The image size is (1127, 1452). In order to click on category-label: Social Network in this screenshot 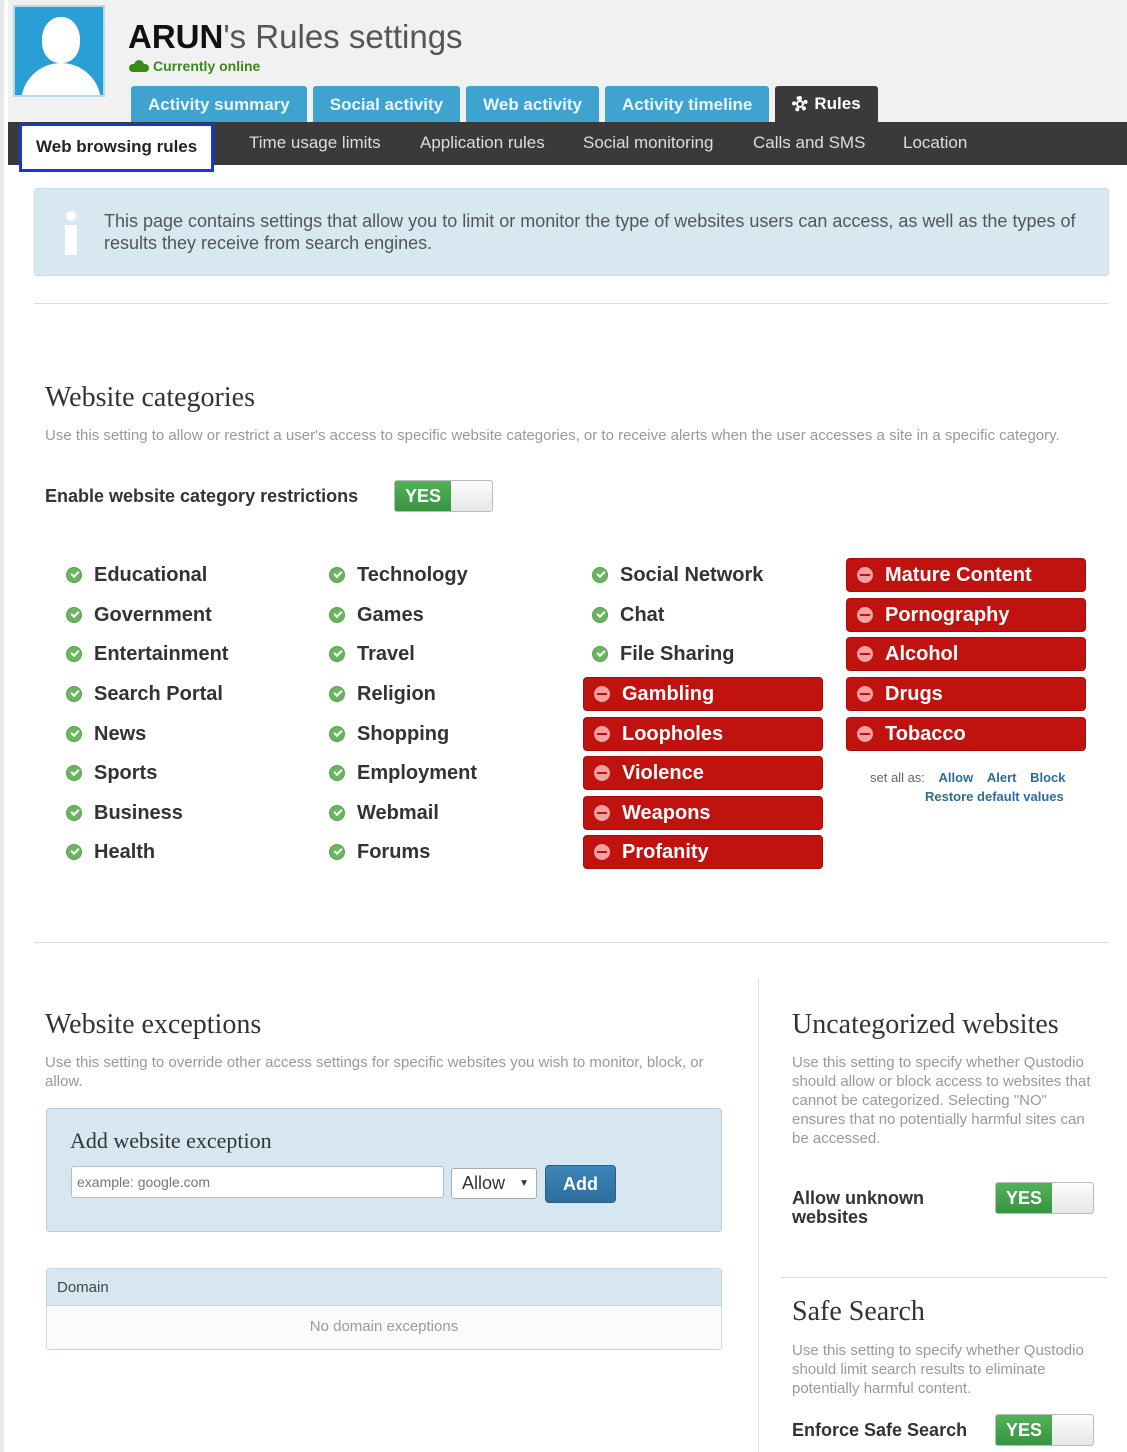, I will do `click(692, 574)`.